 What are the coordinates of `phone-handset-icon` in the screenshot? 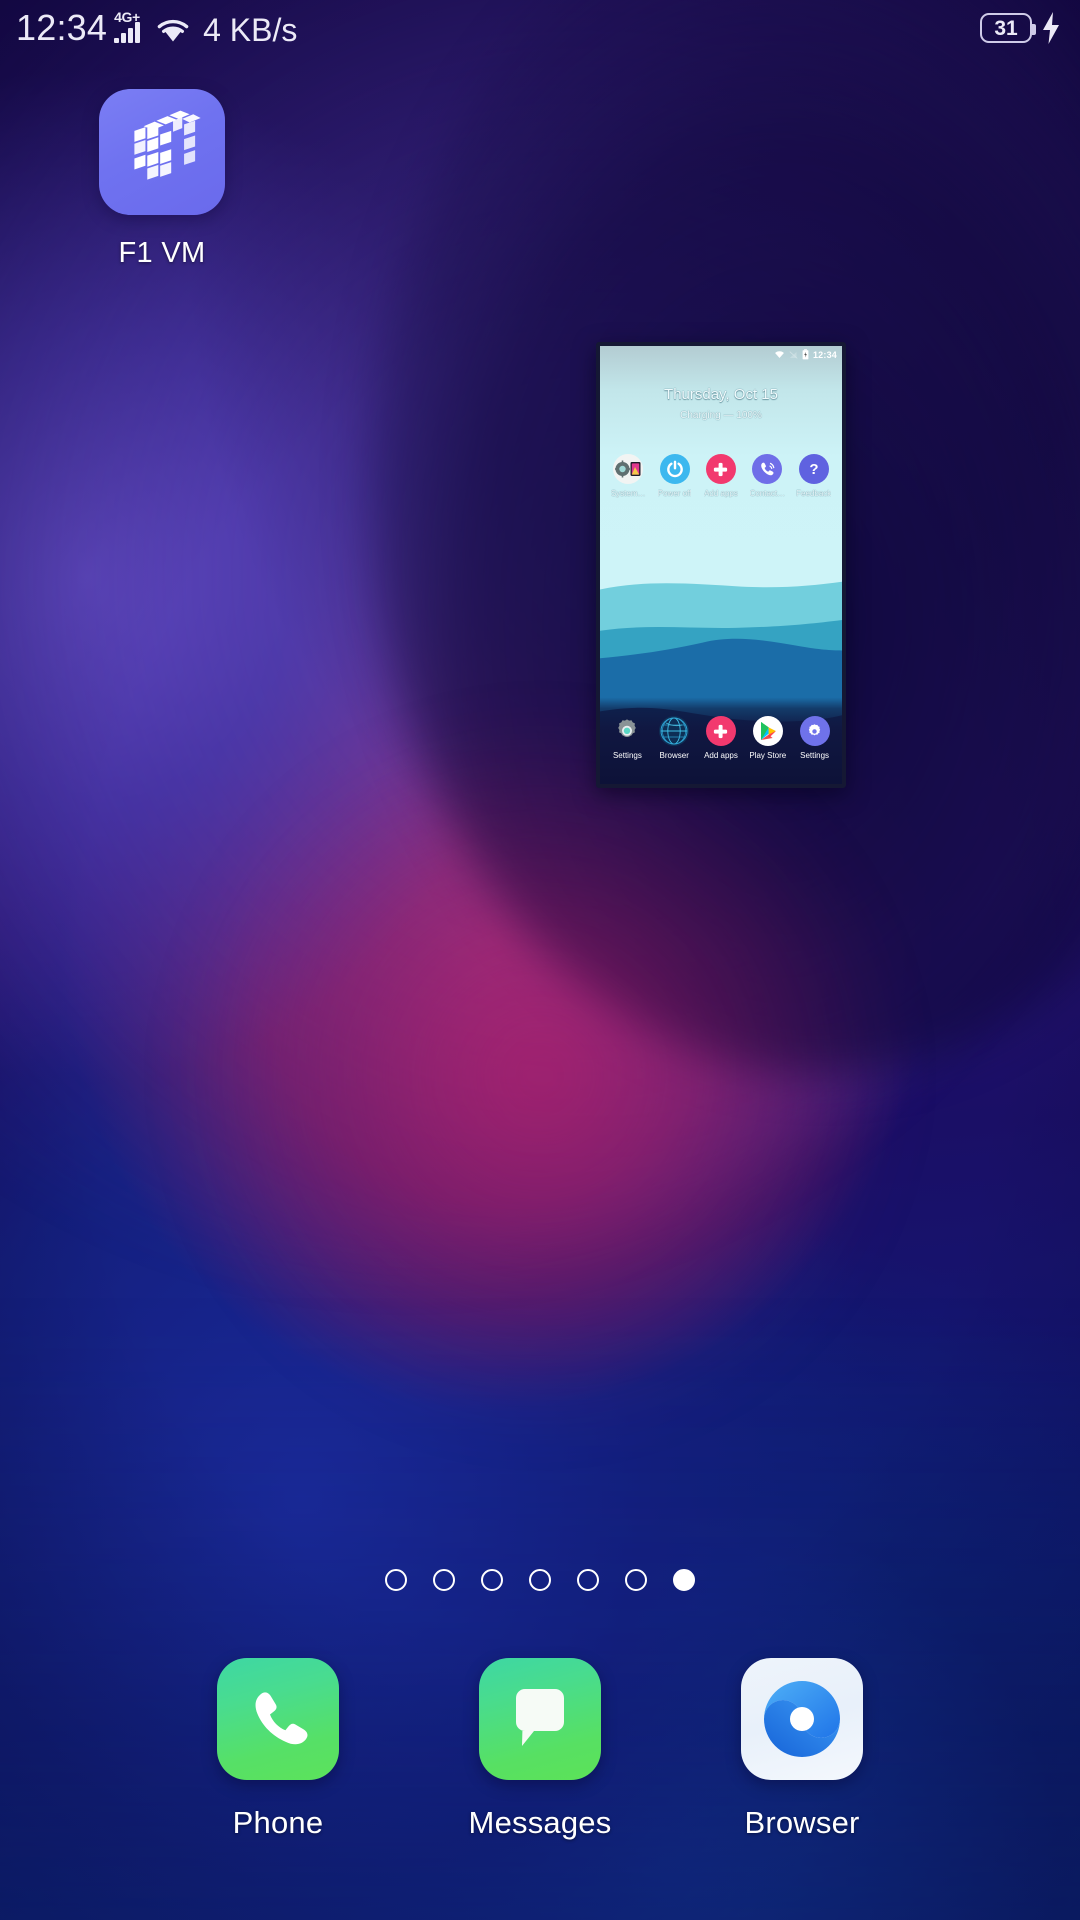 It's located at (278, 1719).